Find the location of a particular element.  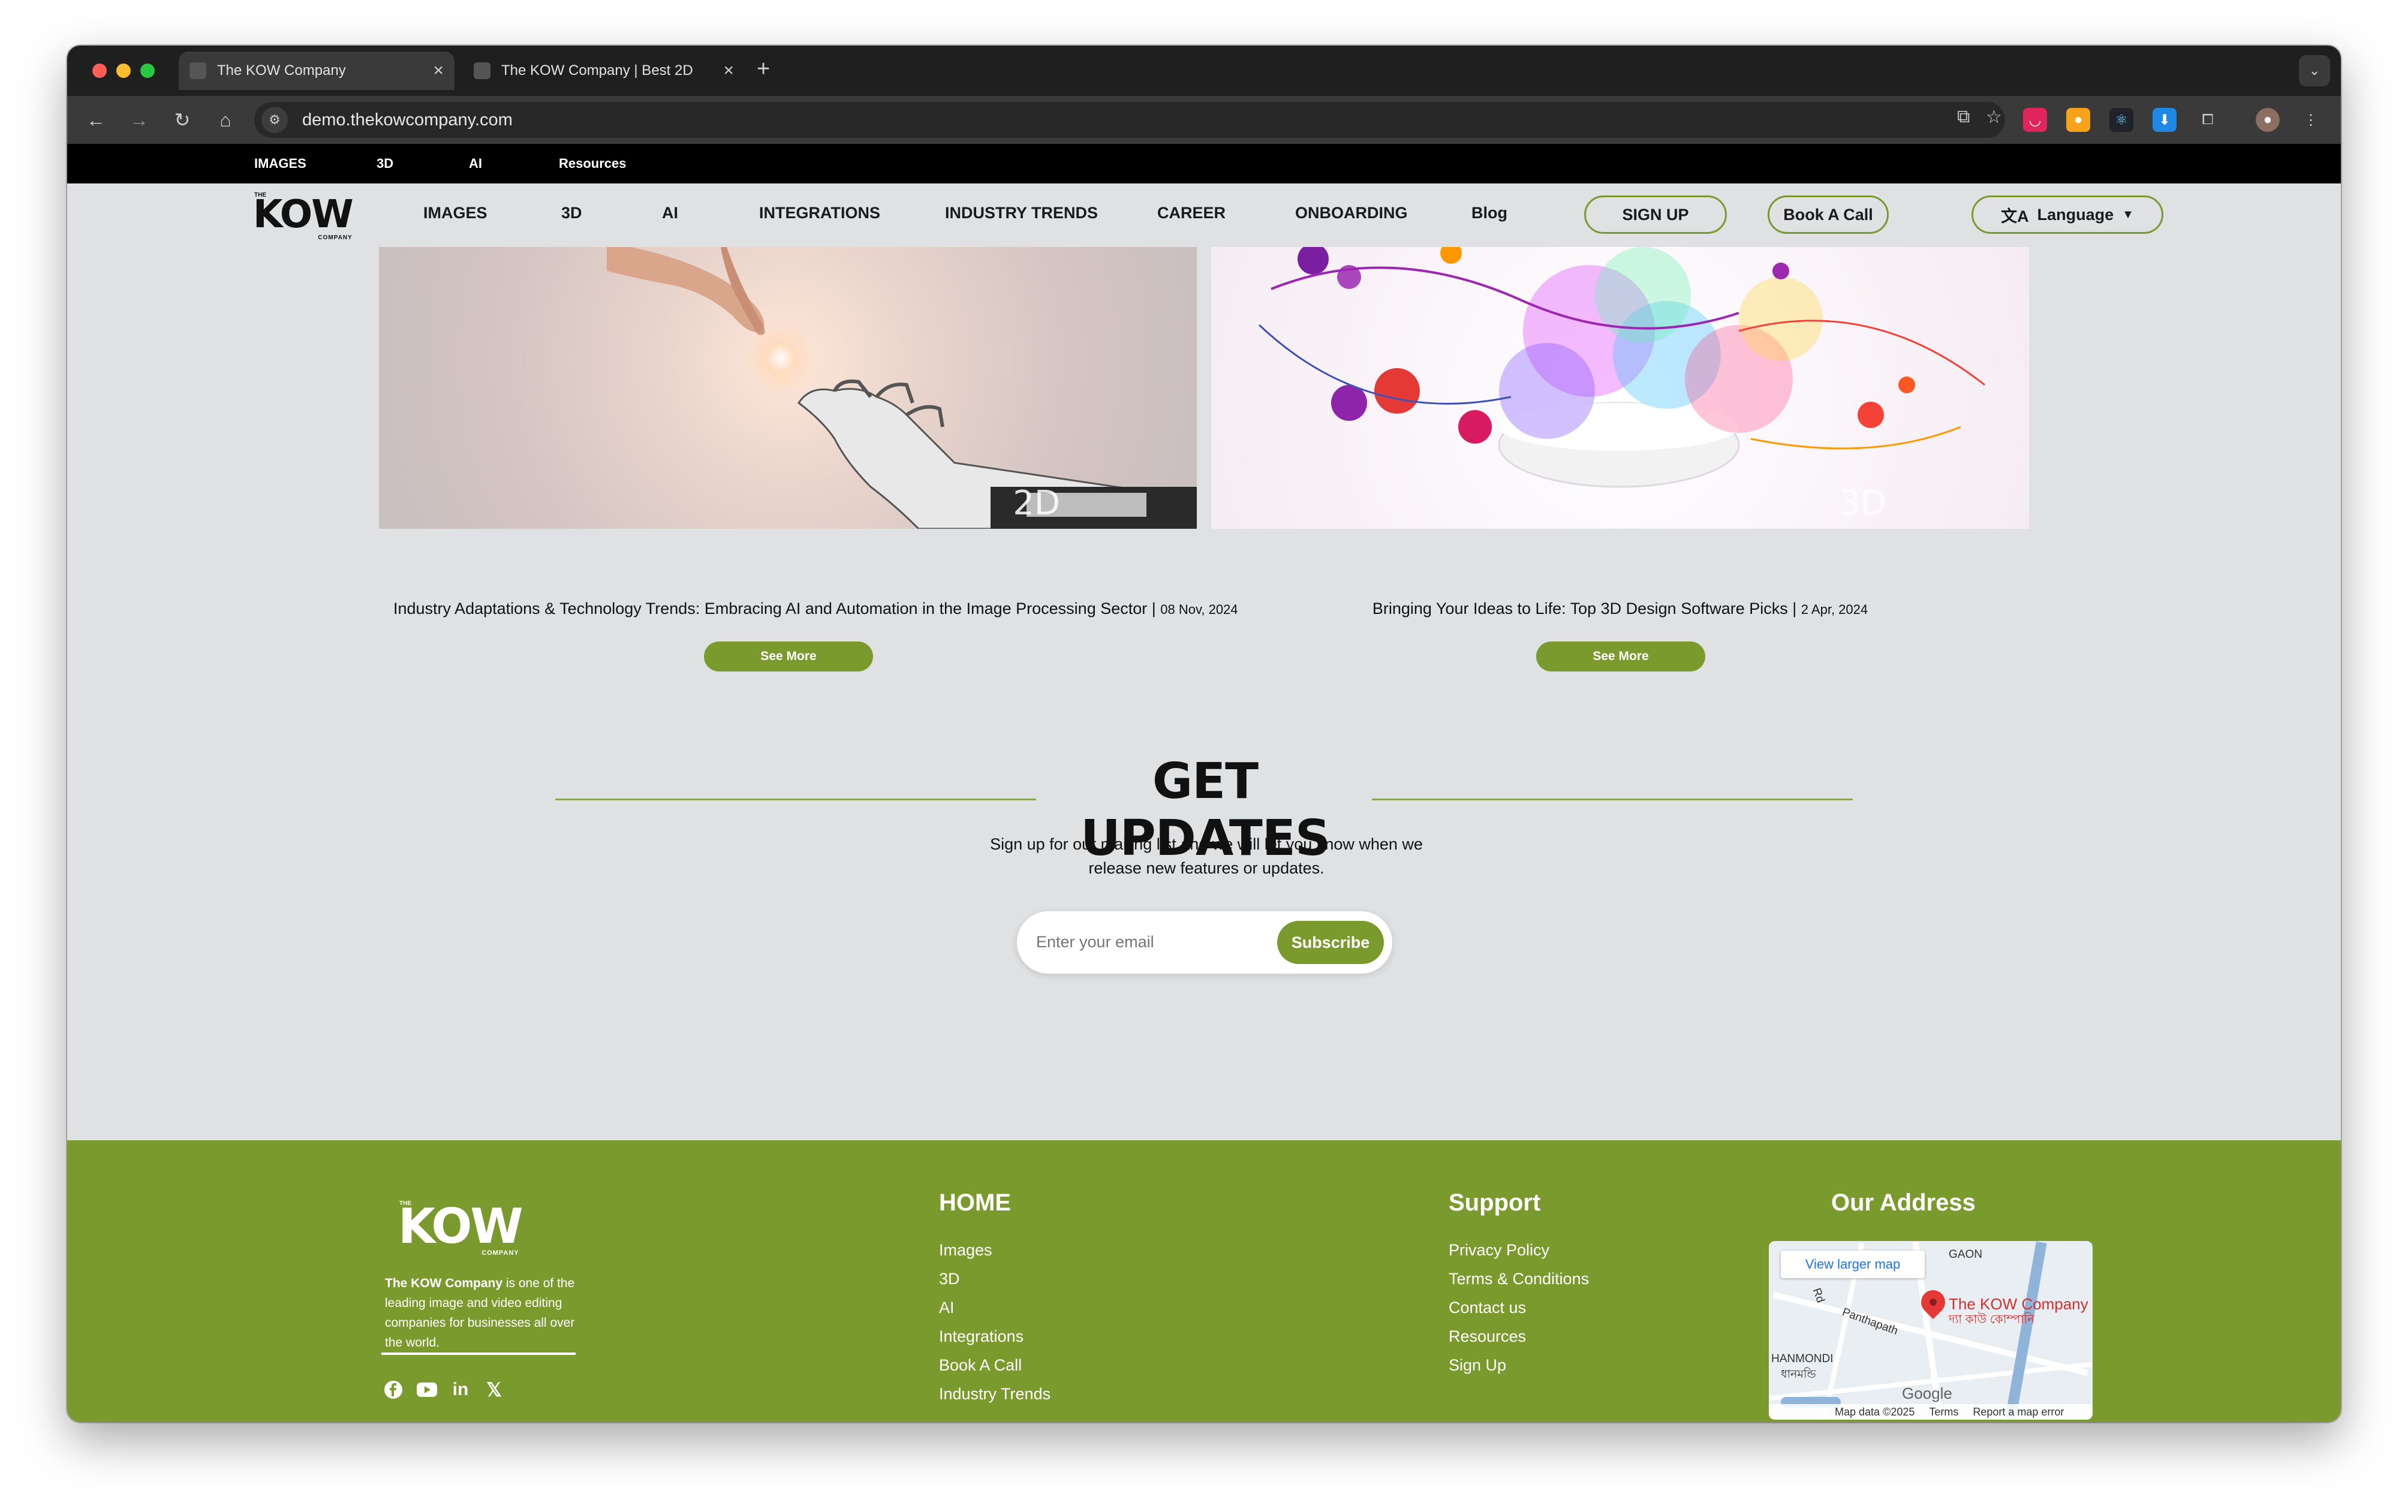

footer-link-integrations: Integrations is located at coordinates (981, 1336).